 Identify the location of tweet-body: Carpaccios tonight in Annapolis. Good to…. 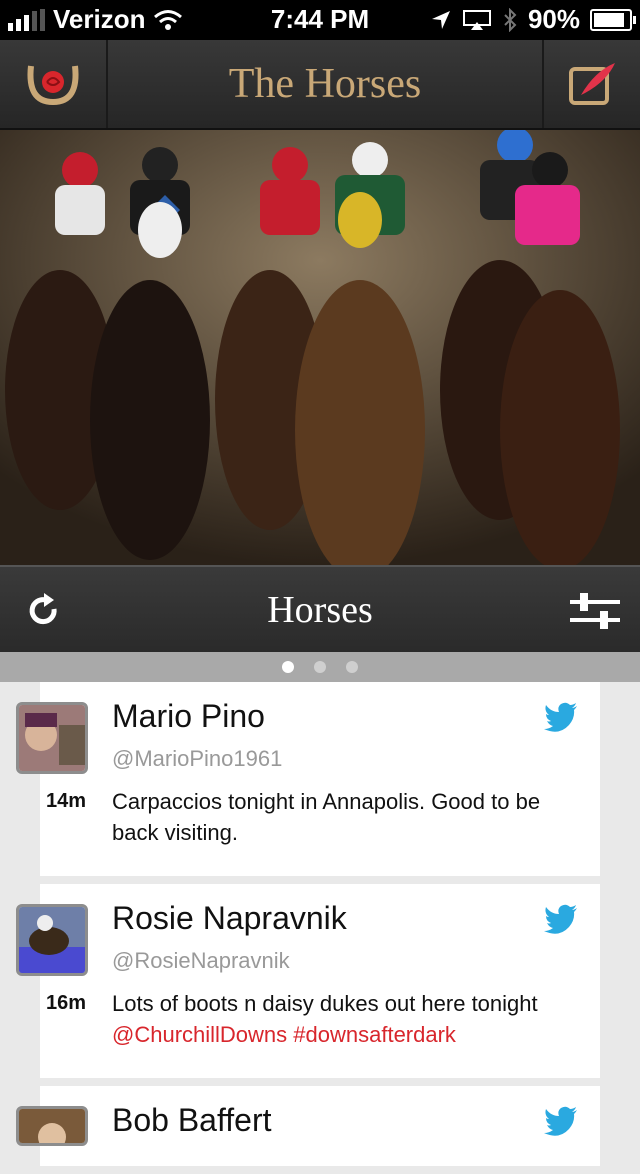
(326, 817).